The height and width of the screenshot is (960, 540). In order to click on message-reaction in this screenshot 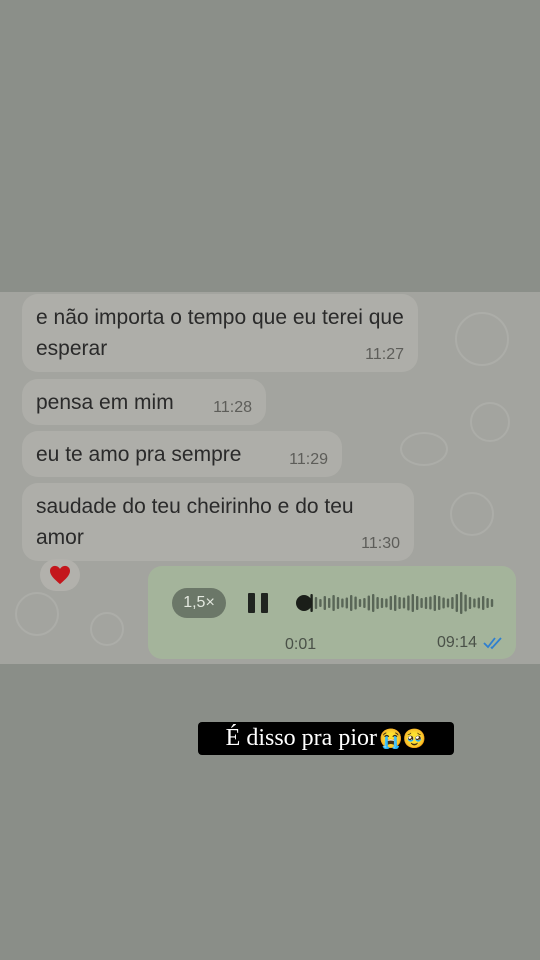, I will do `click(60, 575)`.